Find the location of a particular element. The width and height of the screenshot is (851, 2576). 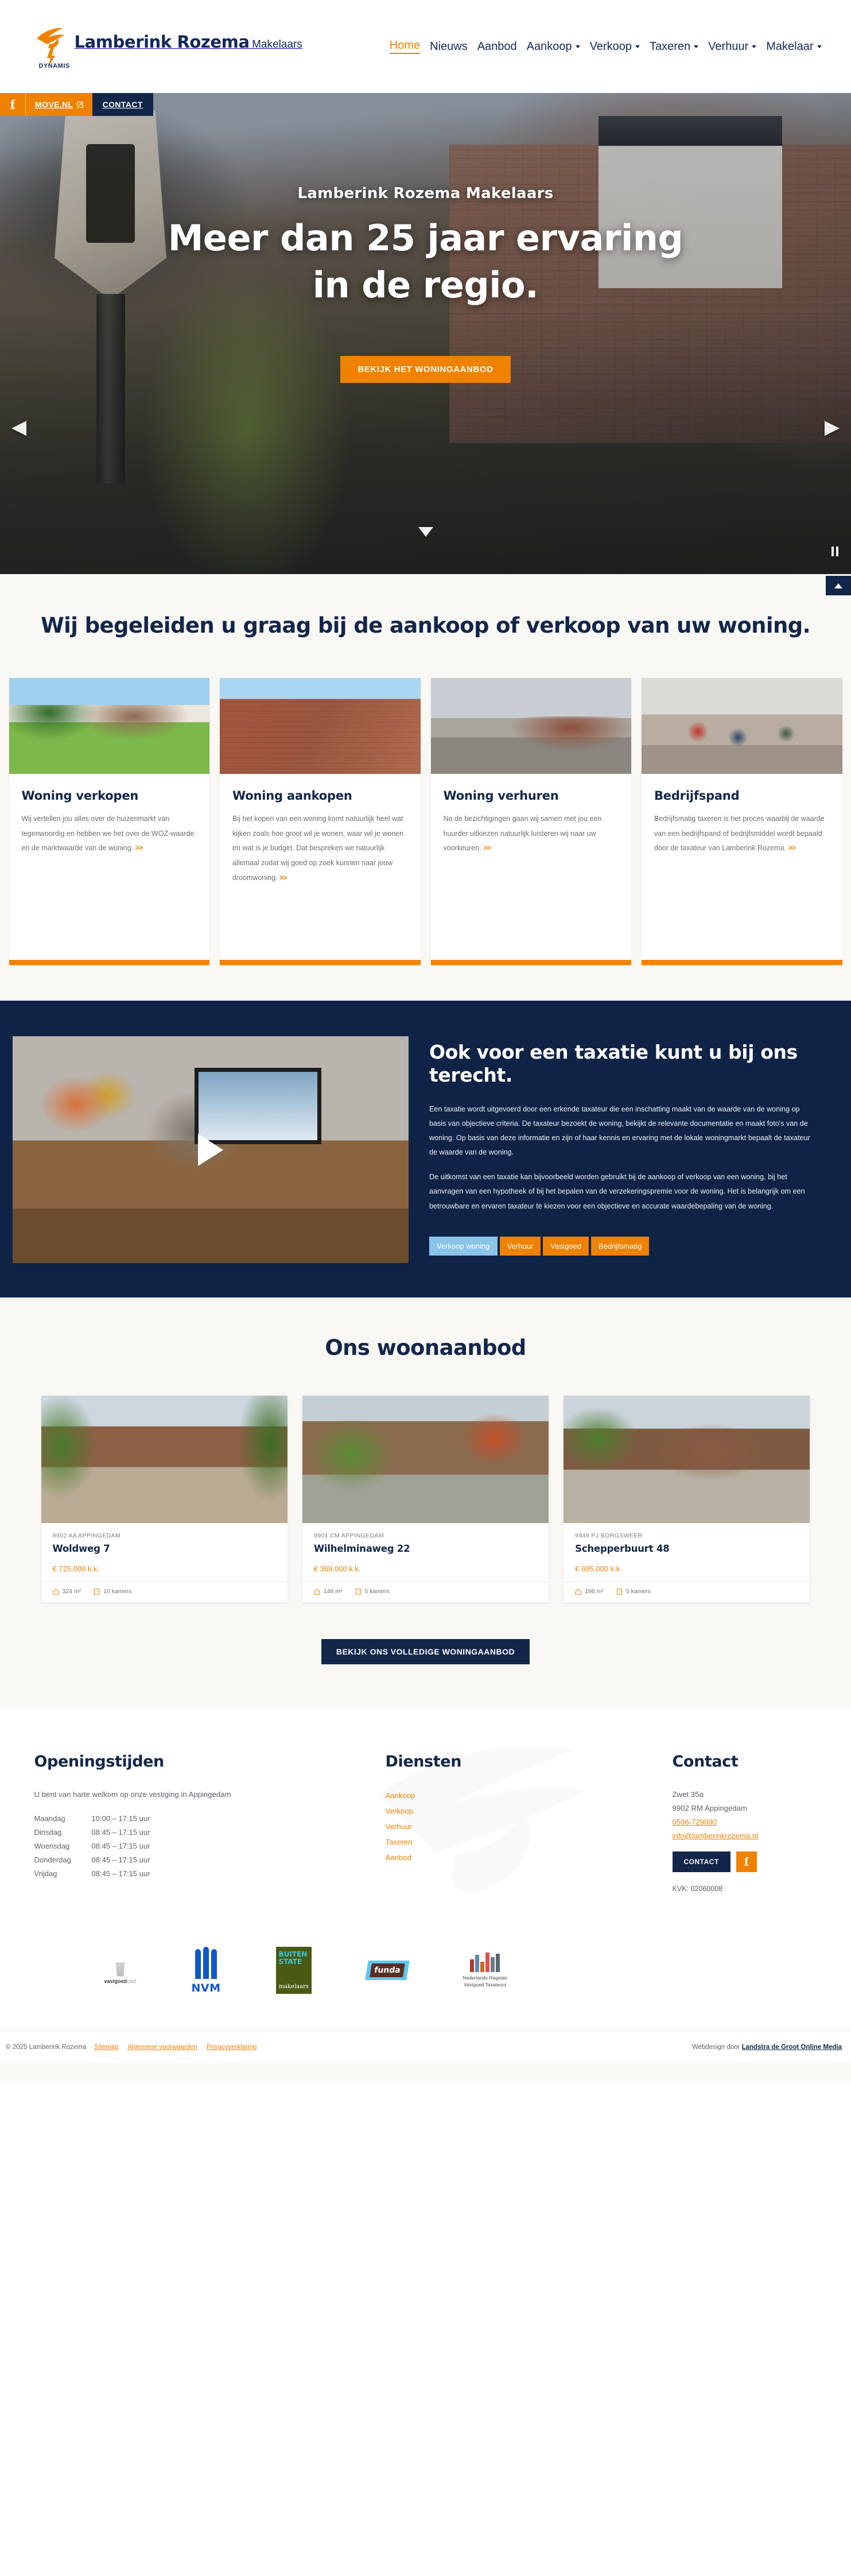

property-zip: 9901 CM APPINGEDAM is located at coordinates (348, 1536).